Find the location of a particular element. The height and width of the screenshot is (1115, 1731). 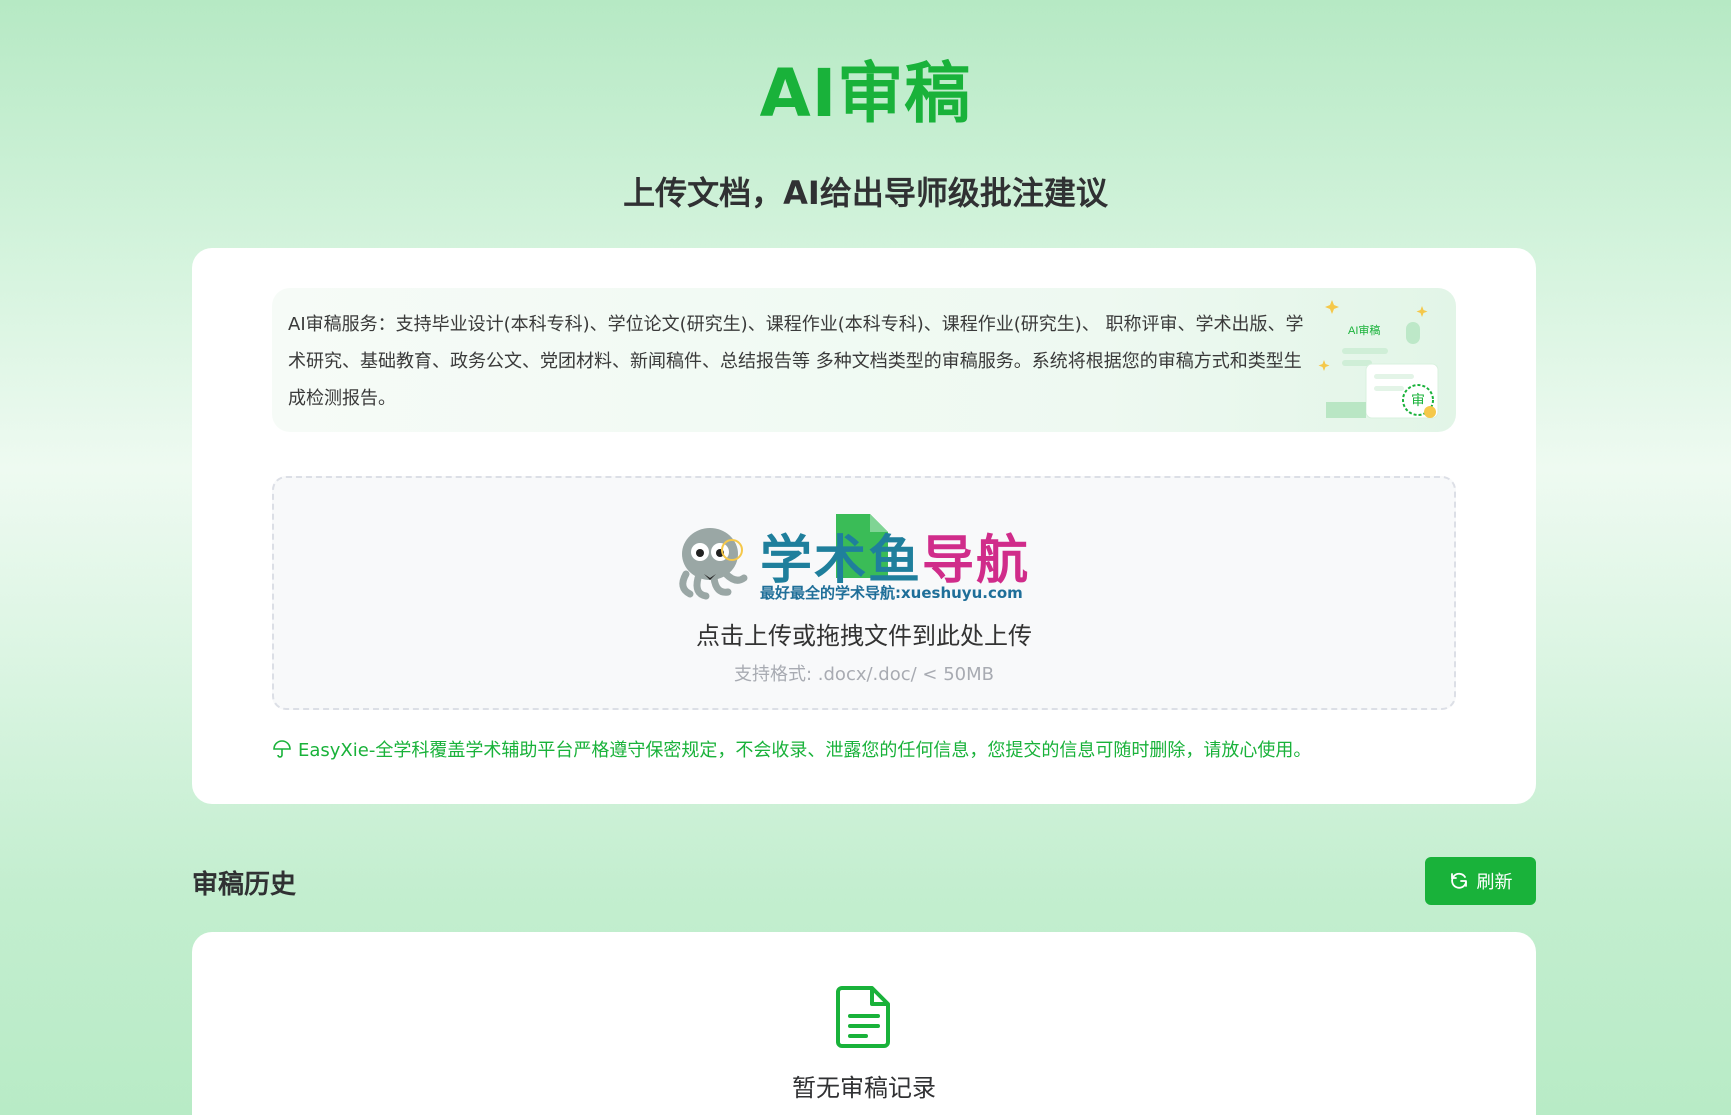

empty-document-icon is located at coordinates (863, 1017).